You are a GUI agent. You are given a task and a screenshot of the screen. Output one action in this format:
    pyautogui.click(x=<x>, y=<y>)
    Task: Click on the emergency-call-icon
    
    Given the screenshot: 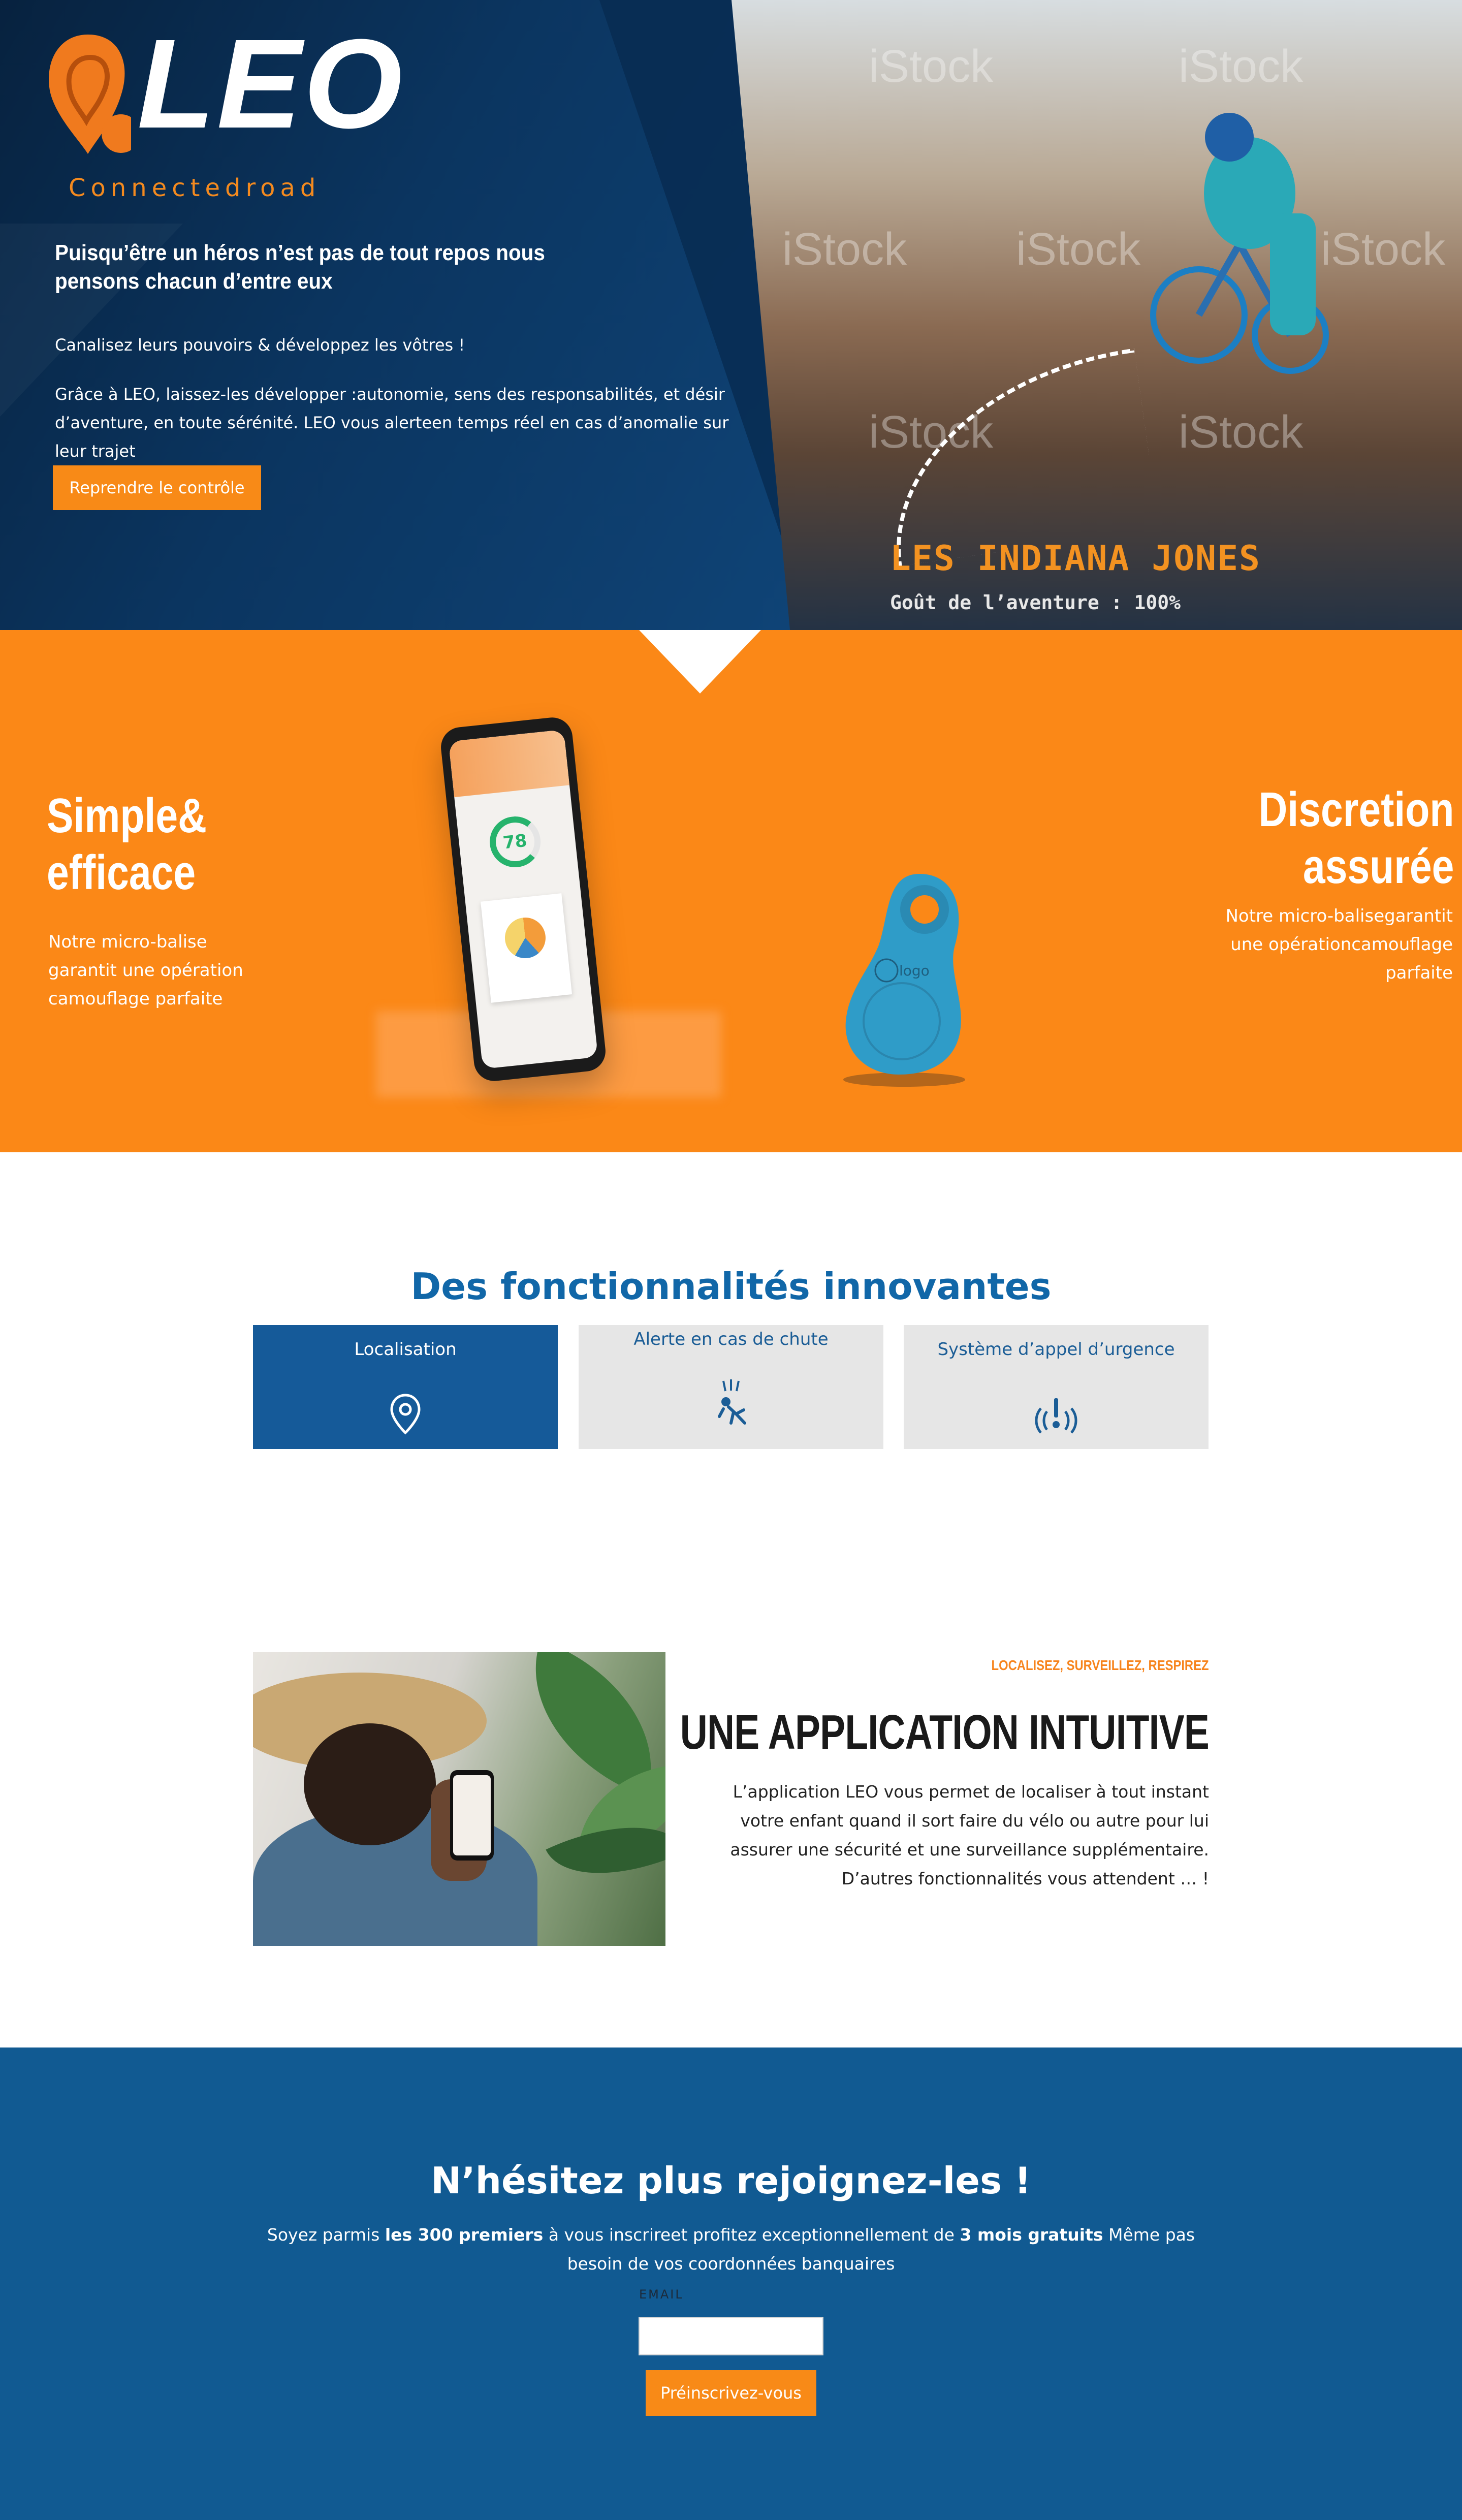 What is the action you would take?
    pyautogui.click(x=1056, y=1416)
    